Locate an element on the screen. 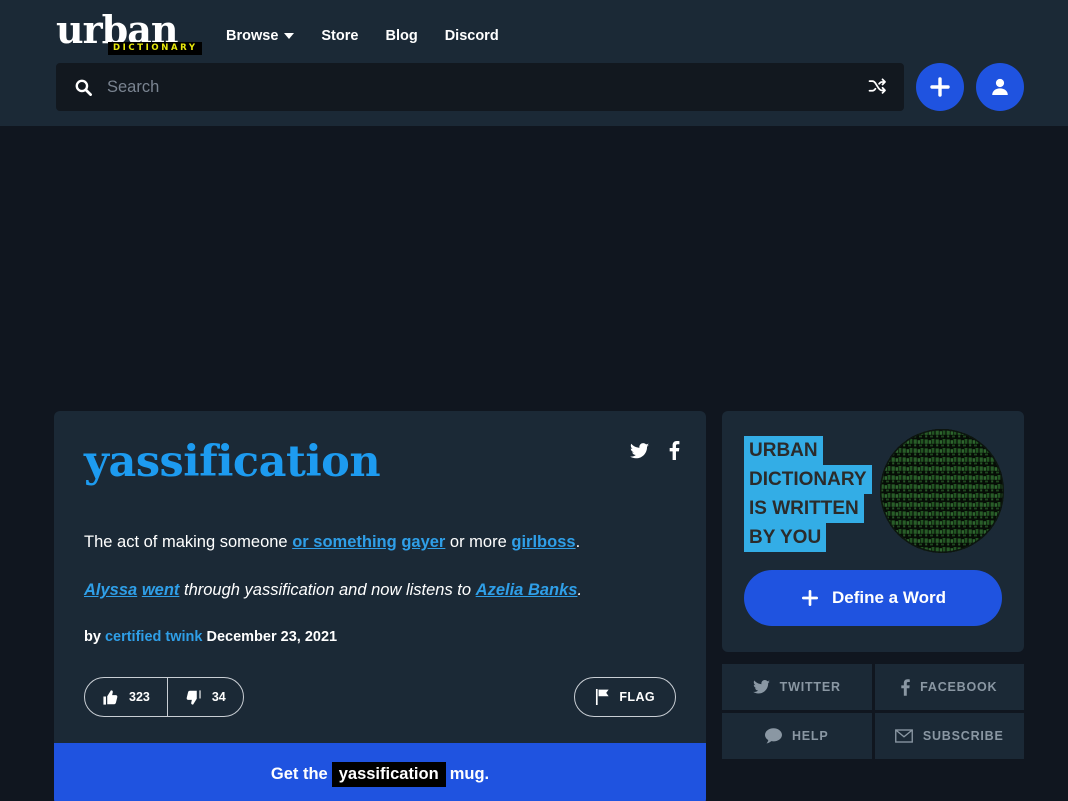  meaning-text-0: The act of making someone is located at coordinates (188, 542).